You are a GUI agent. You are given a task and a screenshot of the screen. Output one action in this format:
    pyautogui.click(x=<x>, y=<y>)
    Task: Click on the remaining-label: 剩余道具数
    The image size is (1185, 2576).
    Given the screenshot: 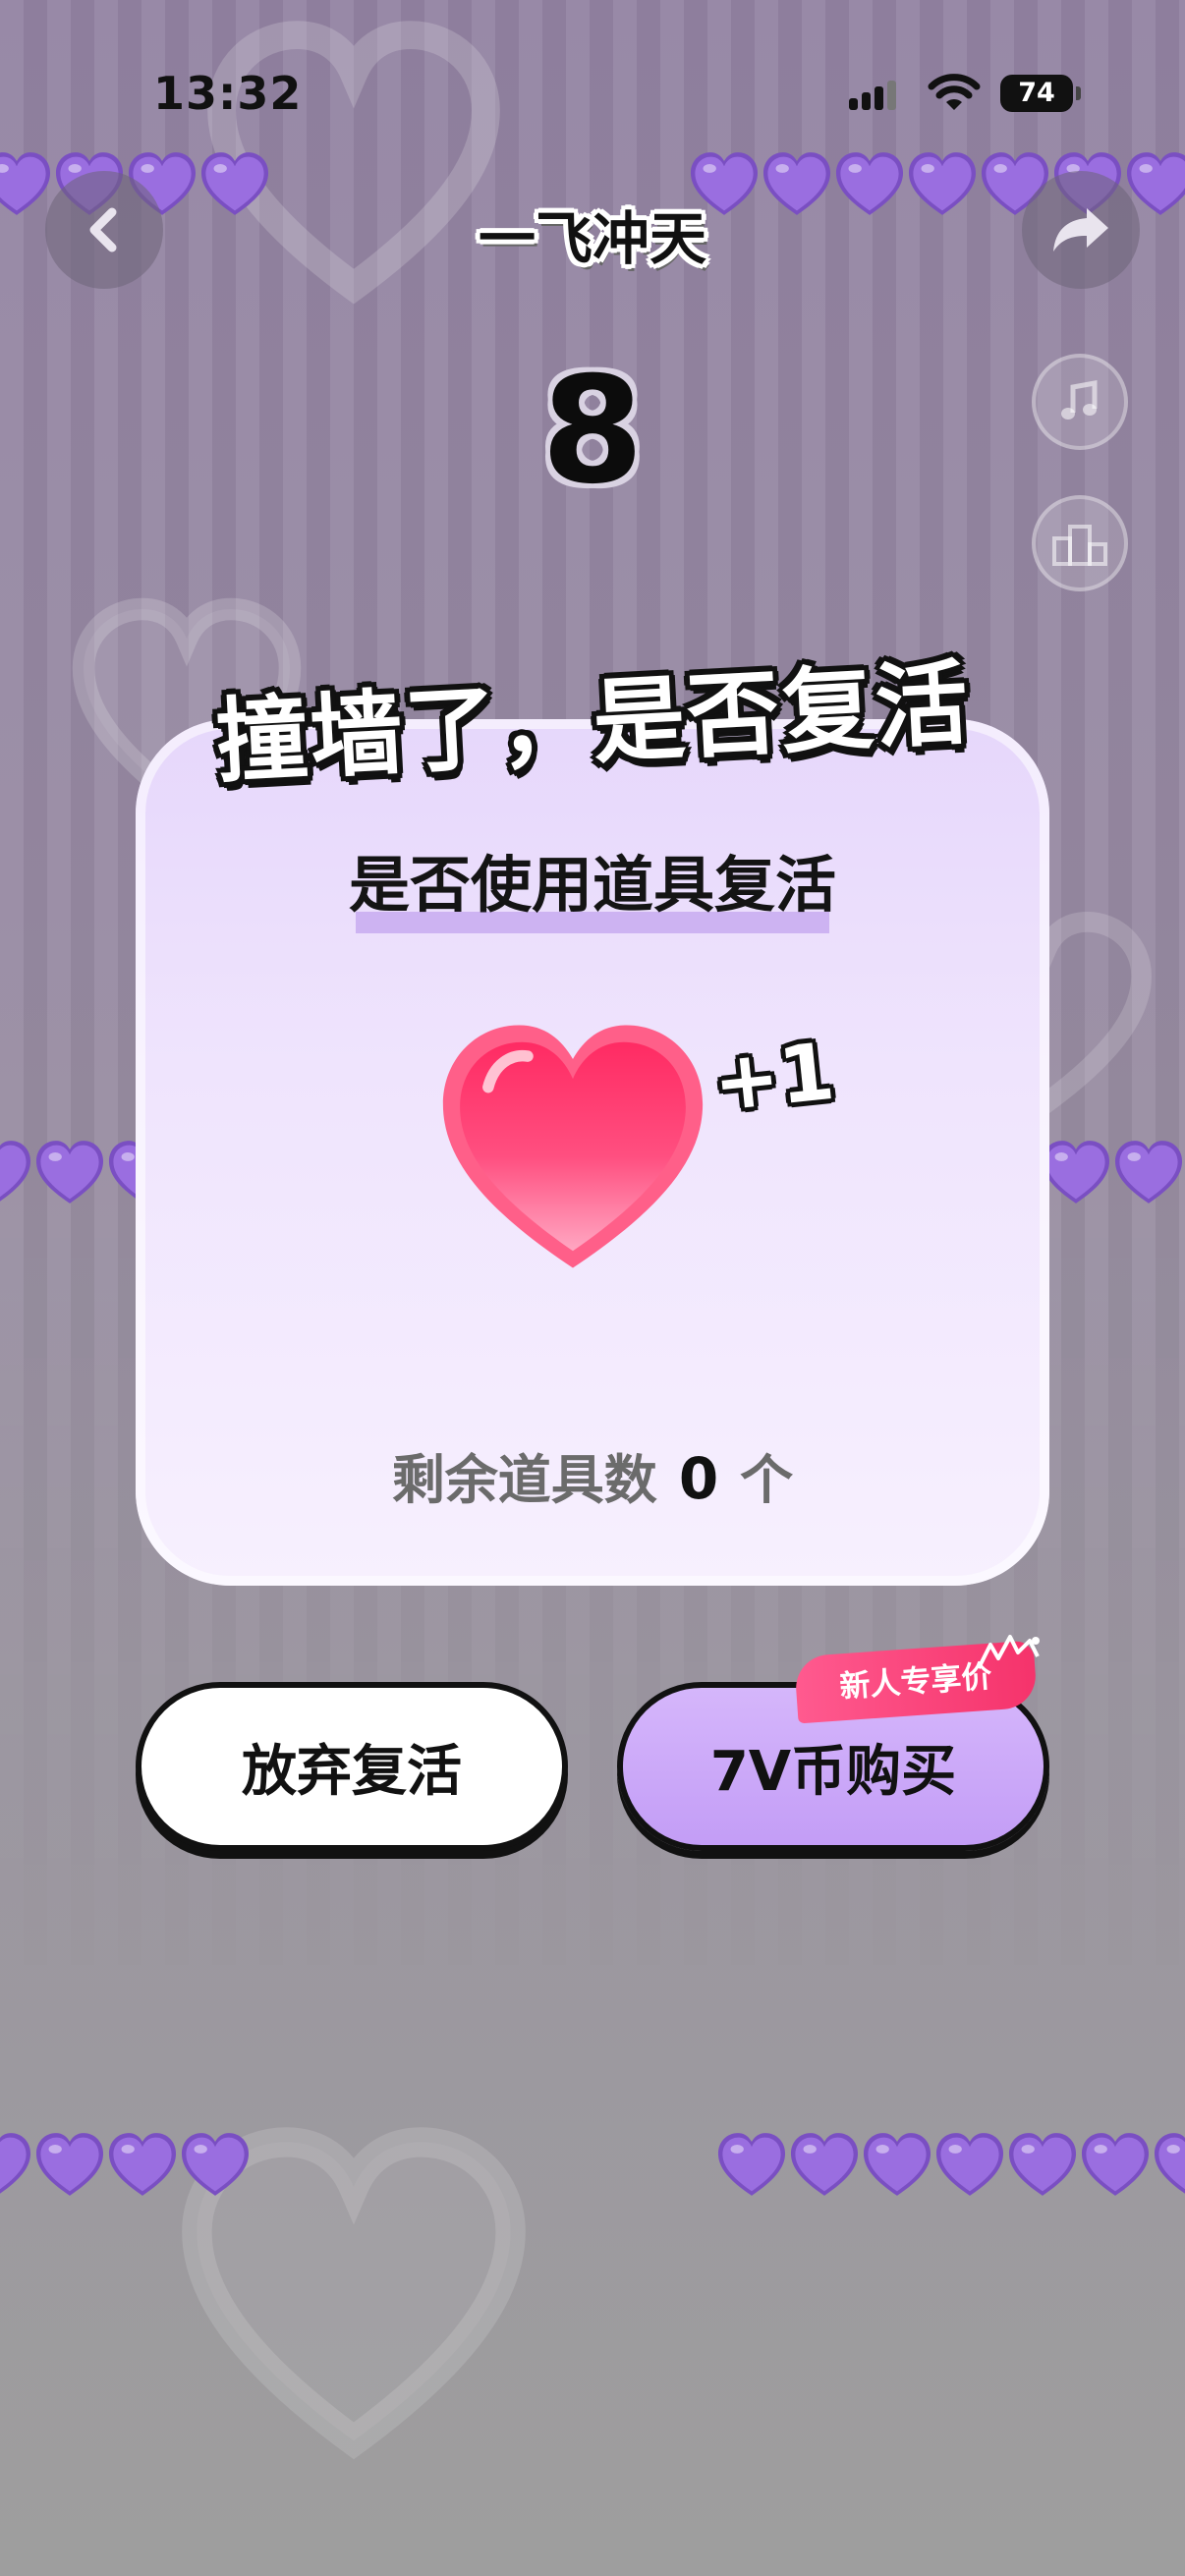 What is the action you would take?
    pyautogui.click(x=524, y=1480)
    